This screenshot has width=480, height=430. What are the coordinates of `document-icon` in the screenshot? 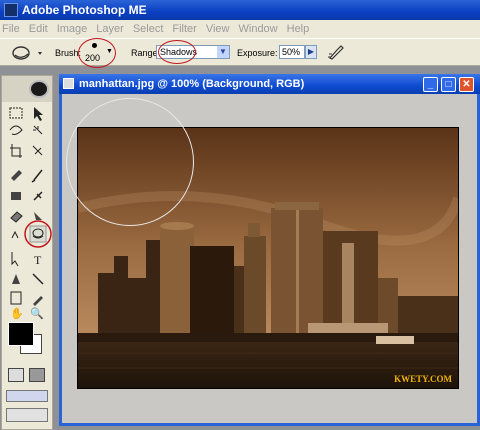 It's located at (68, 83).